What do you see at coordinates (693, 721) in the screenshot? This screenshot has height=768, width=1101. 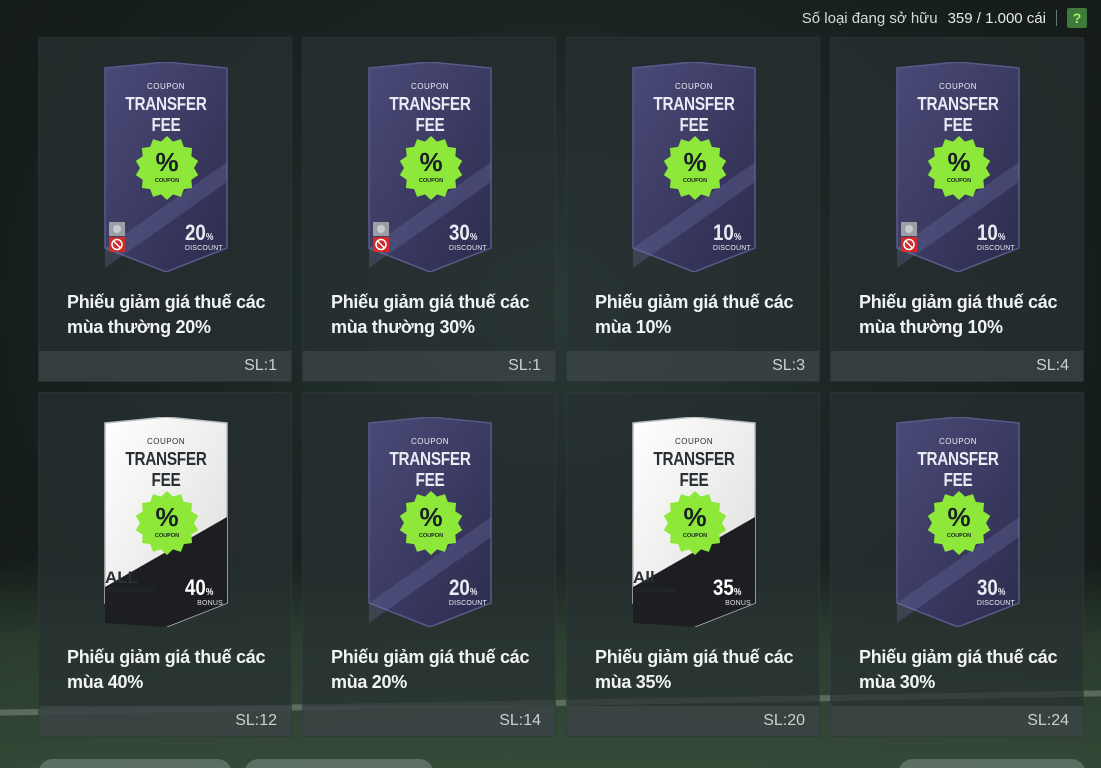 I see `tile-footer: SL:20` at bounding box center [693, 721].